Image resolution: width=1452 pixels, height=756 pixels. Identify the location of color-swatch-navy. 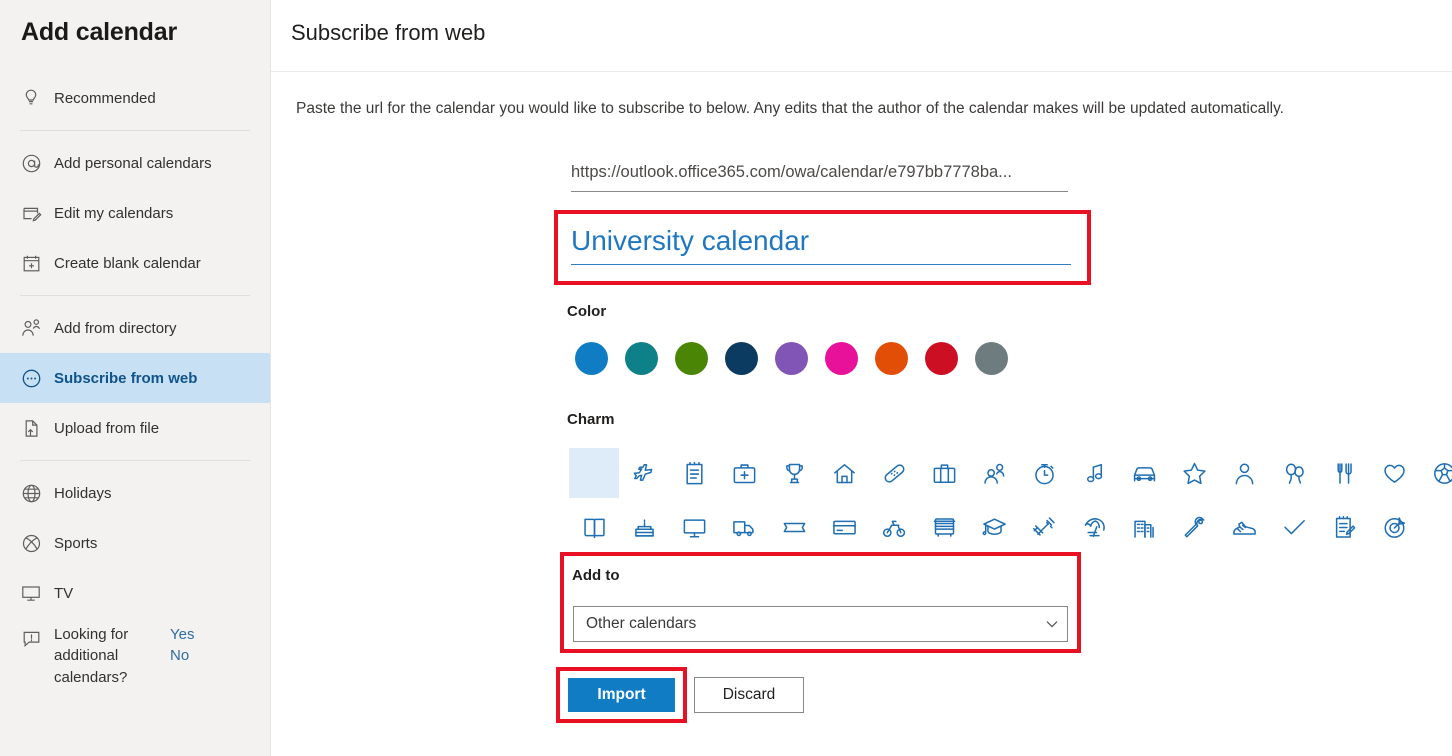
(741, 358).